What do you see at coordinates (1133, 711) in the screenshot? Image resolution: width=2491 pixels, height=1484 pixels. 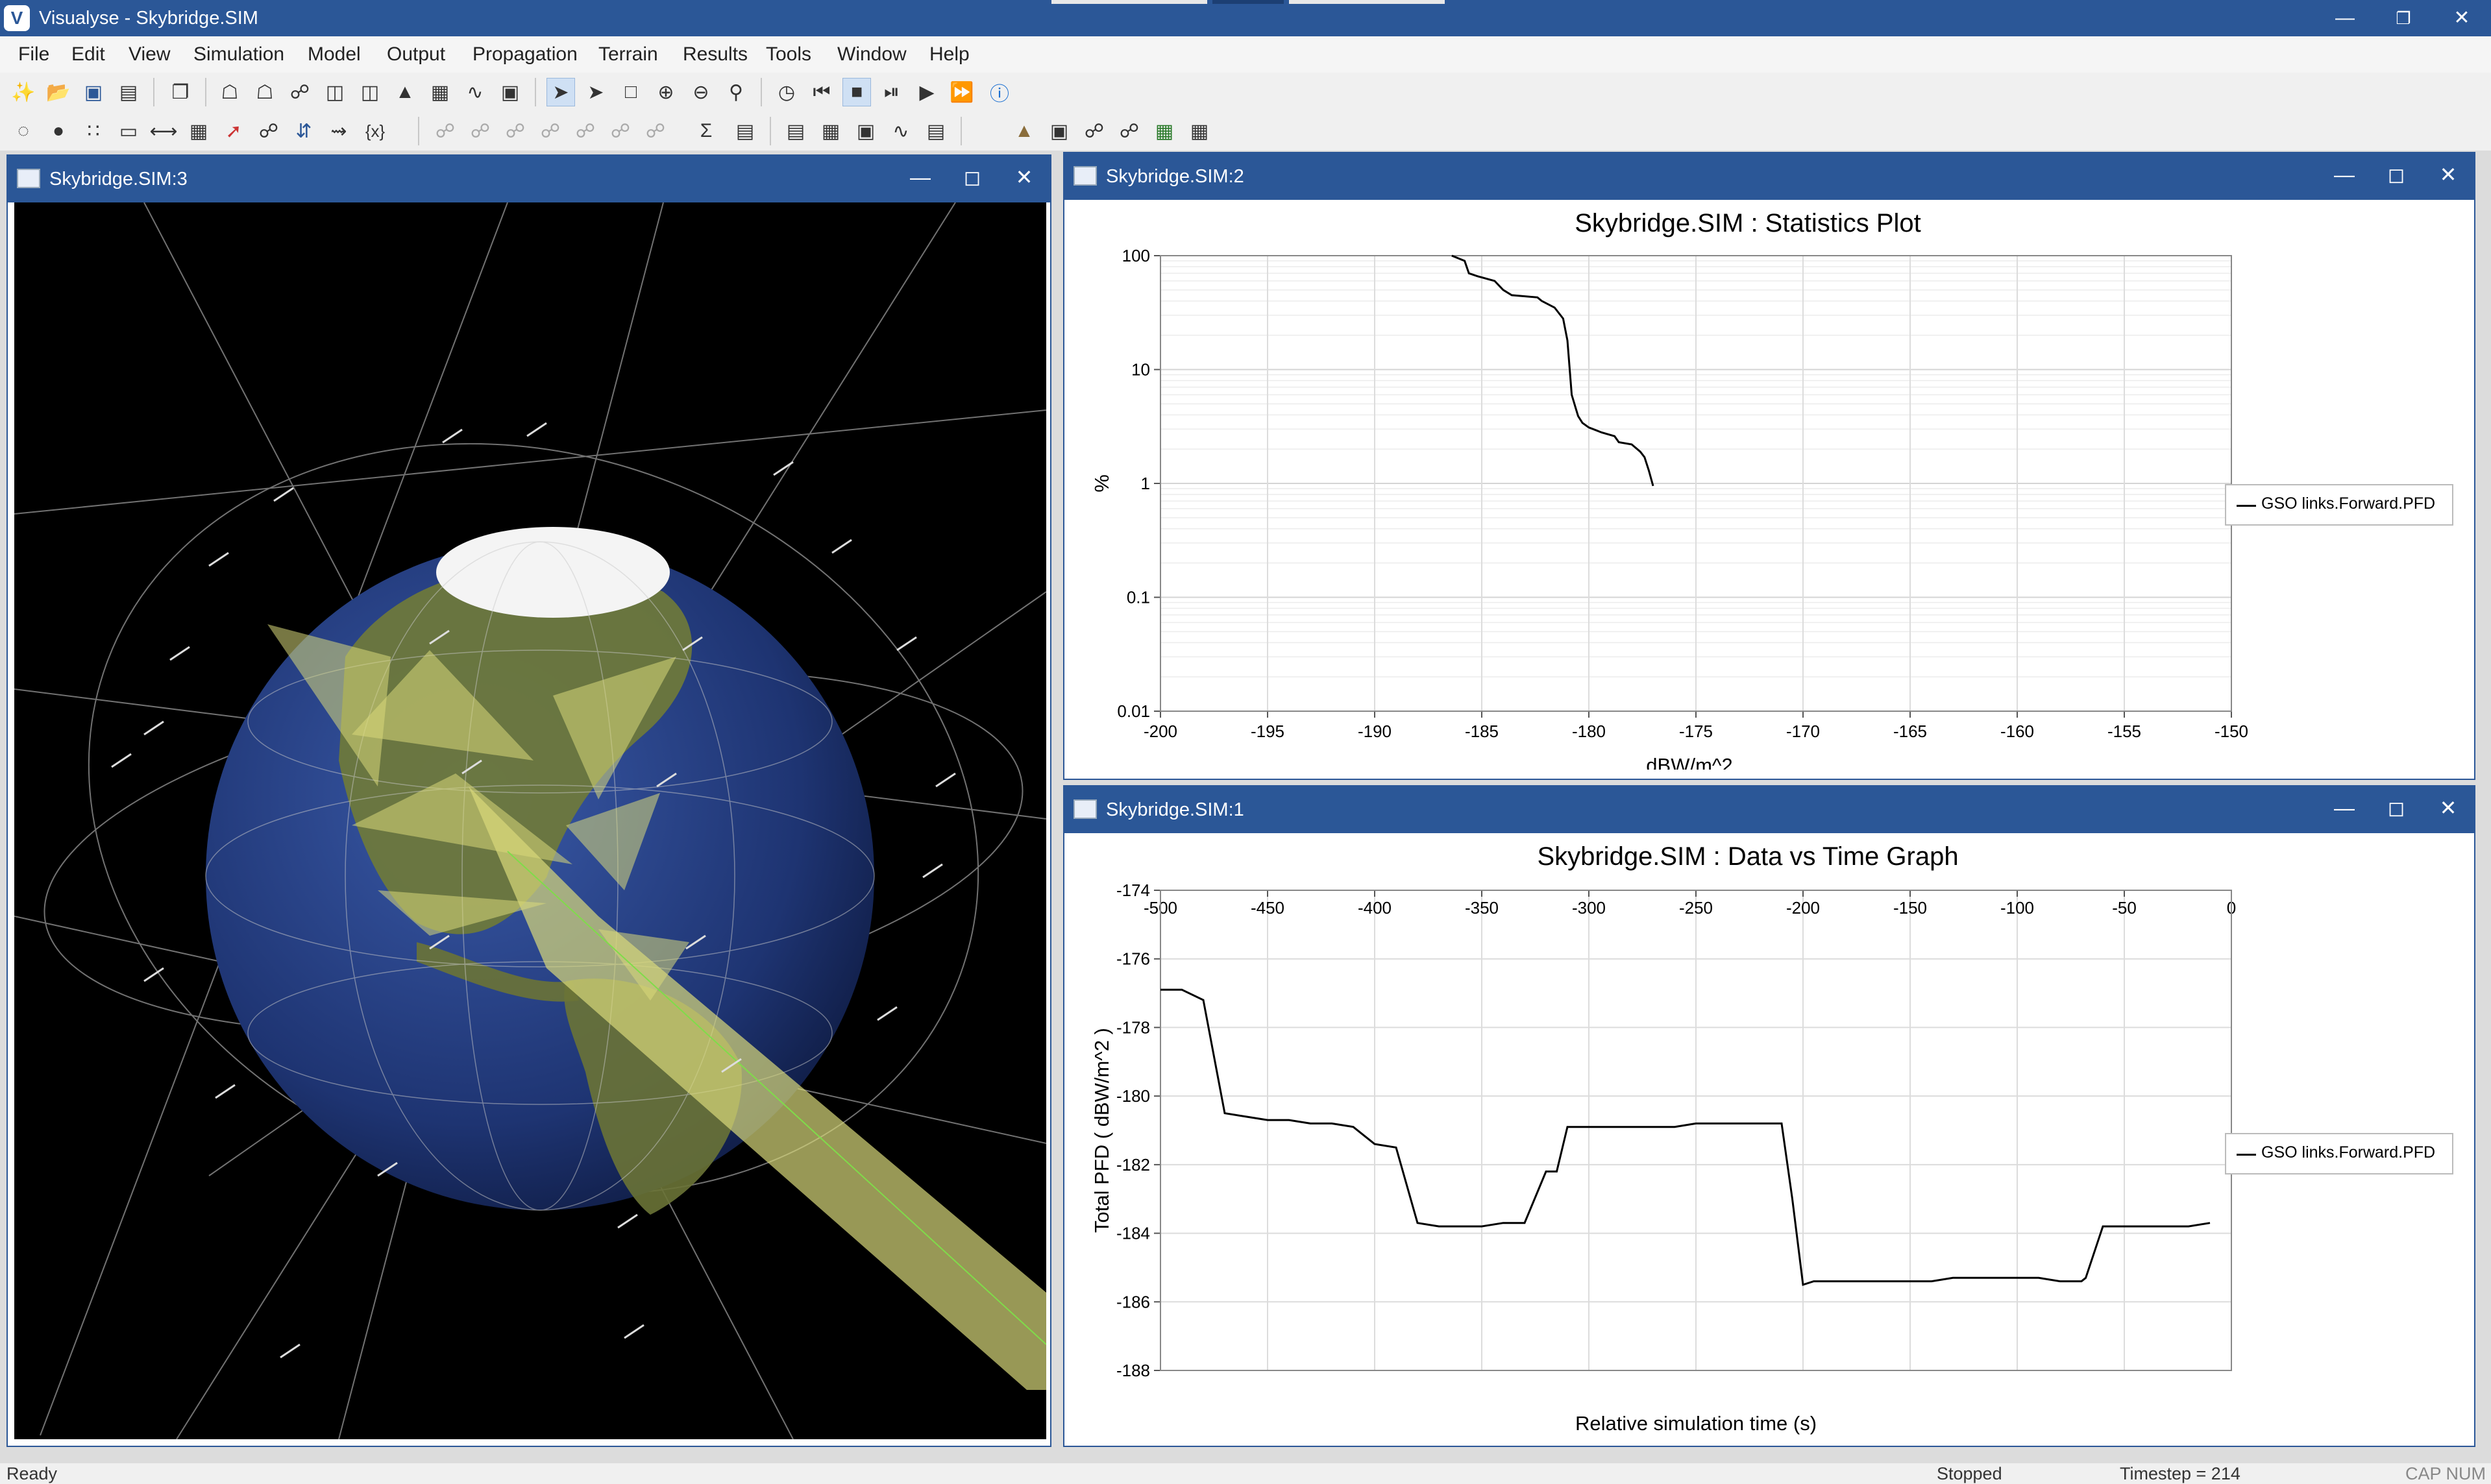 I see `y-tick-label: 0.01` at bounding box center [1133, 711].